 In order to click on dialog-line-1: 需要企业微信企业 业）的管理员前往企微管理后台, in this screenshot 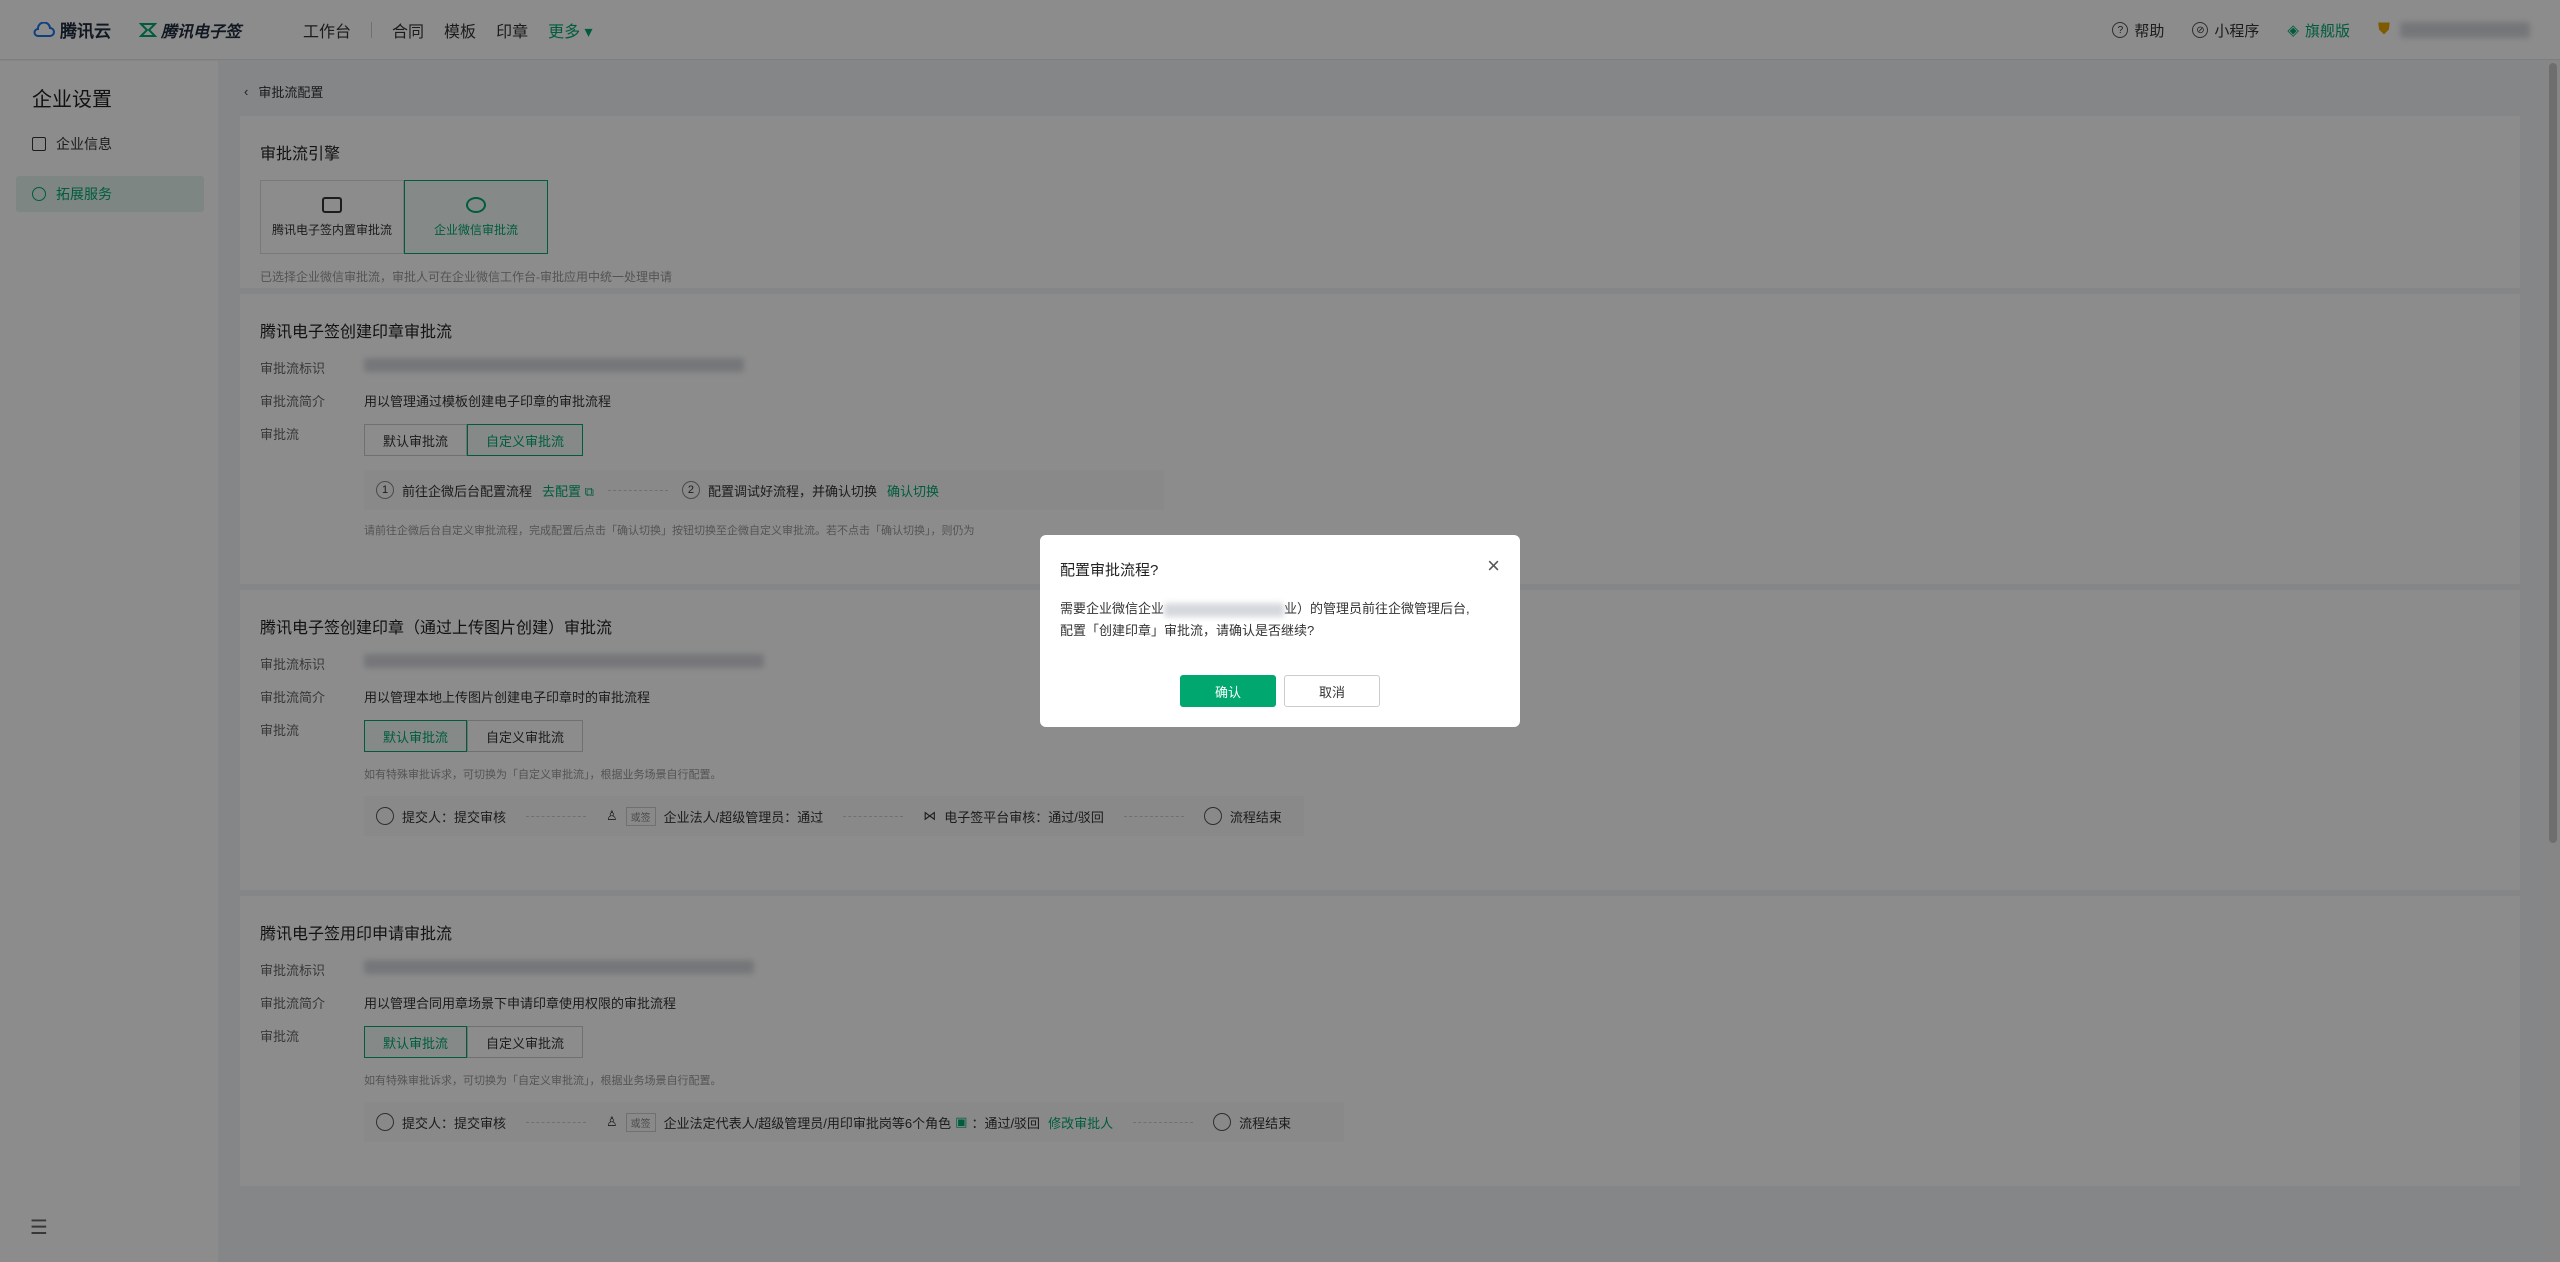, I will do `click(1280, 609)`.